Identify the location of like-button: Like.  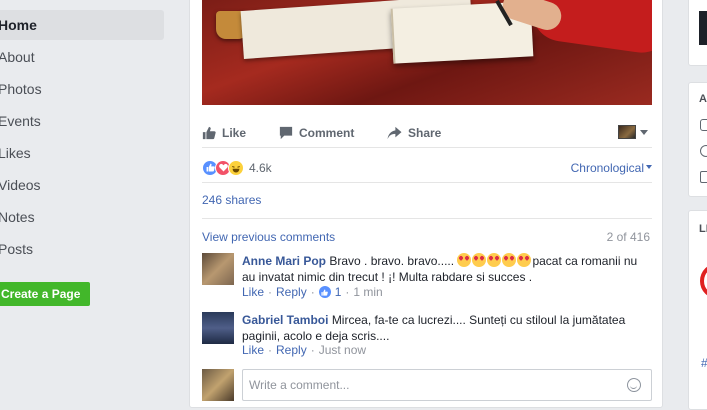
(224, 133).